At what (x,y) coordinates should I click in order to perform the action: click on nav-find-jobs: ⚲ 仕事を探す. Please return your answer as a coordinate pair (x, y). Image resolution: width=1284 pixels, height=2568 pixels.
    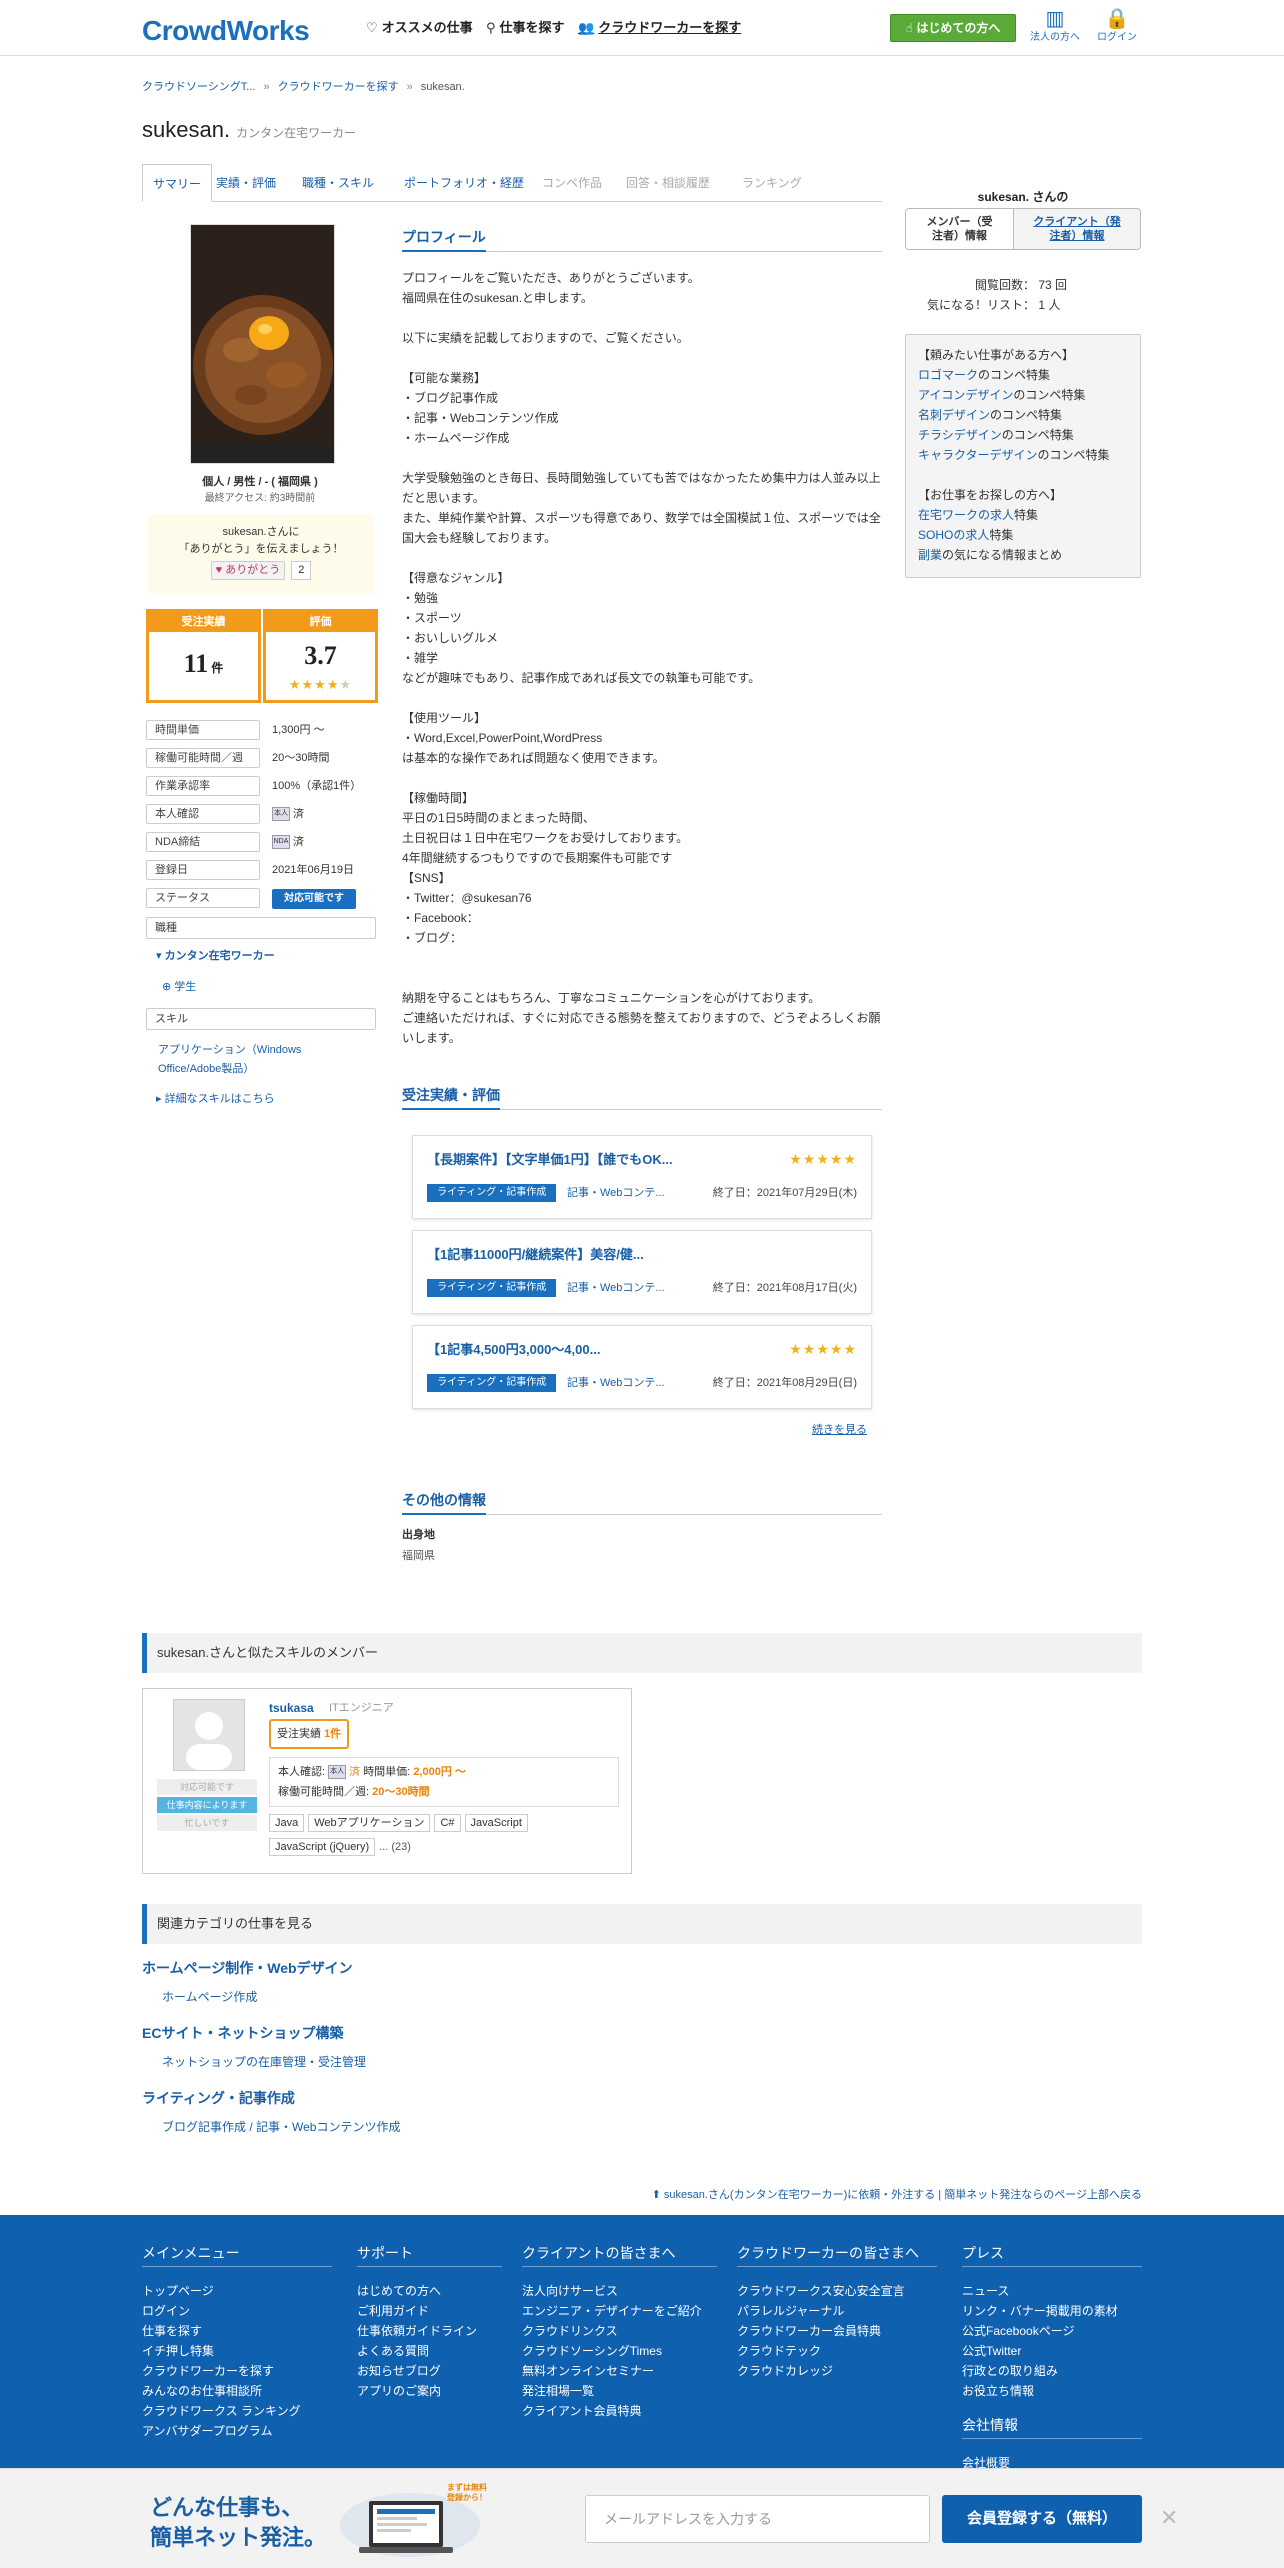
    Looking at the image, I should click on (525, 28).